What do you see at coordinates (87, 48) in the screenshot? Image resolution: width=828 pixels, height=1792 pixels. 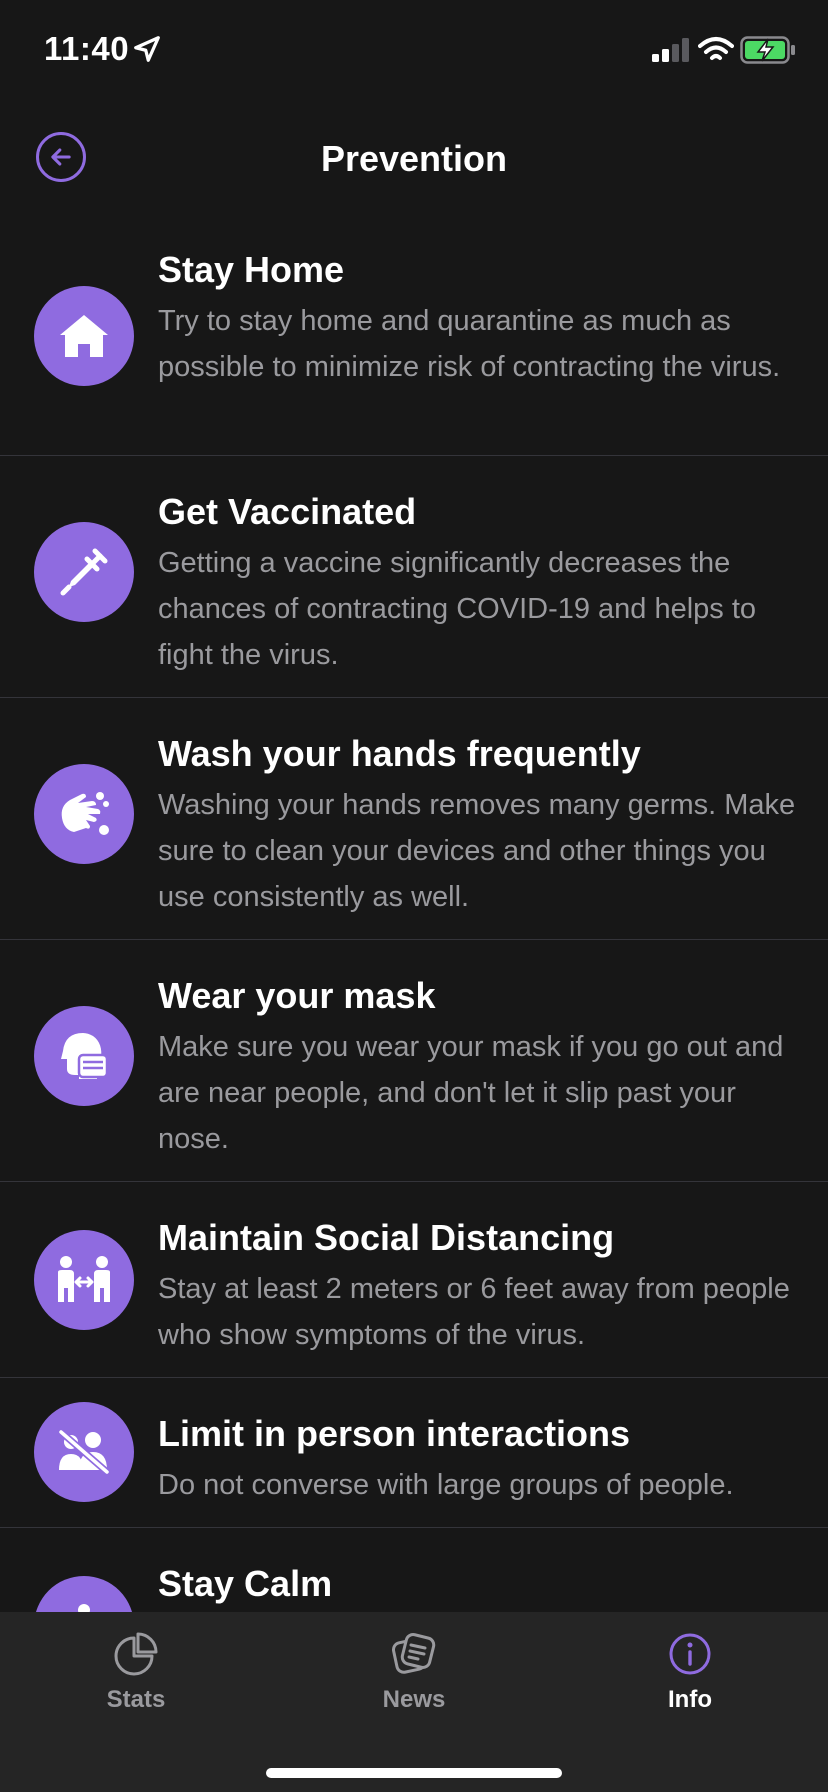 I see `status-time: 11:40` at bounding box center [87, 48].